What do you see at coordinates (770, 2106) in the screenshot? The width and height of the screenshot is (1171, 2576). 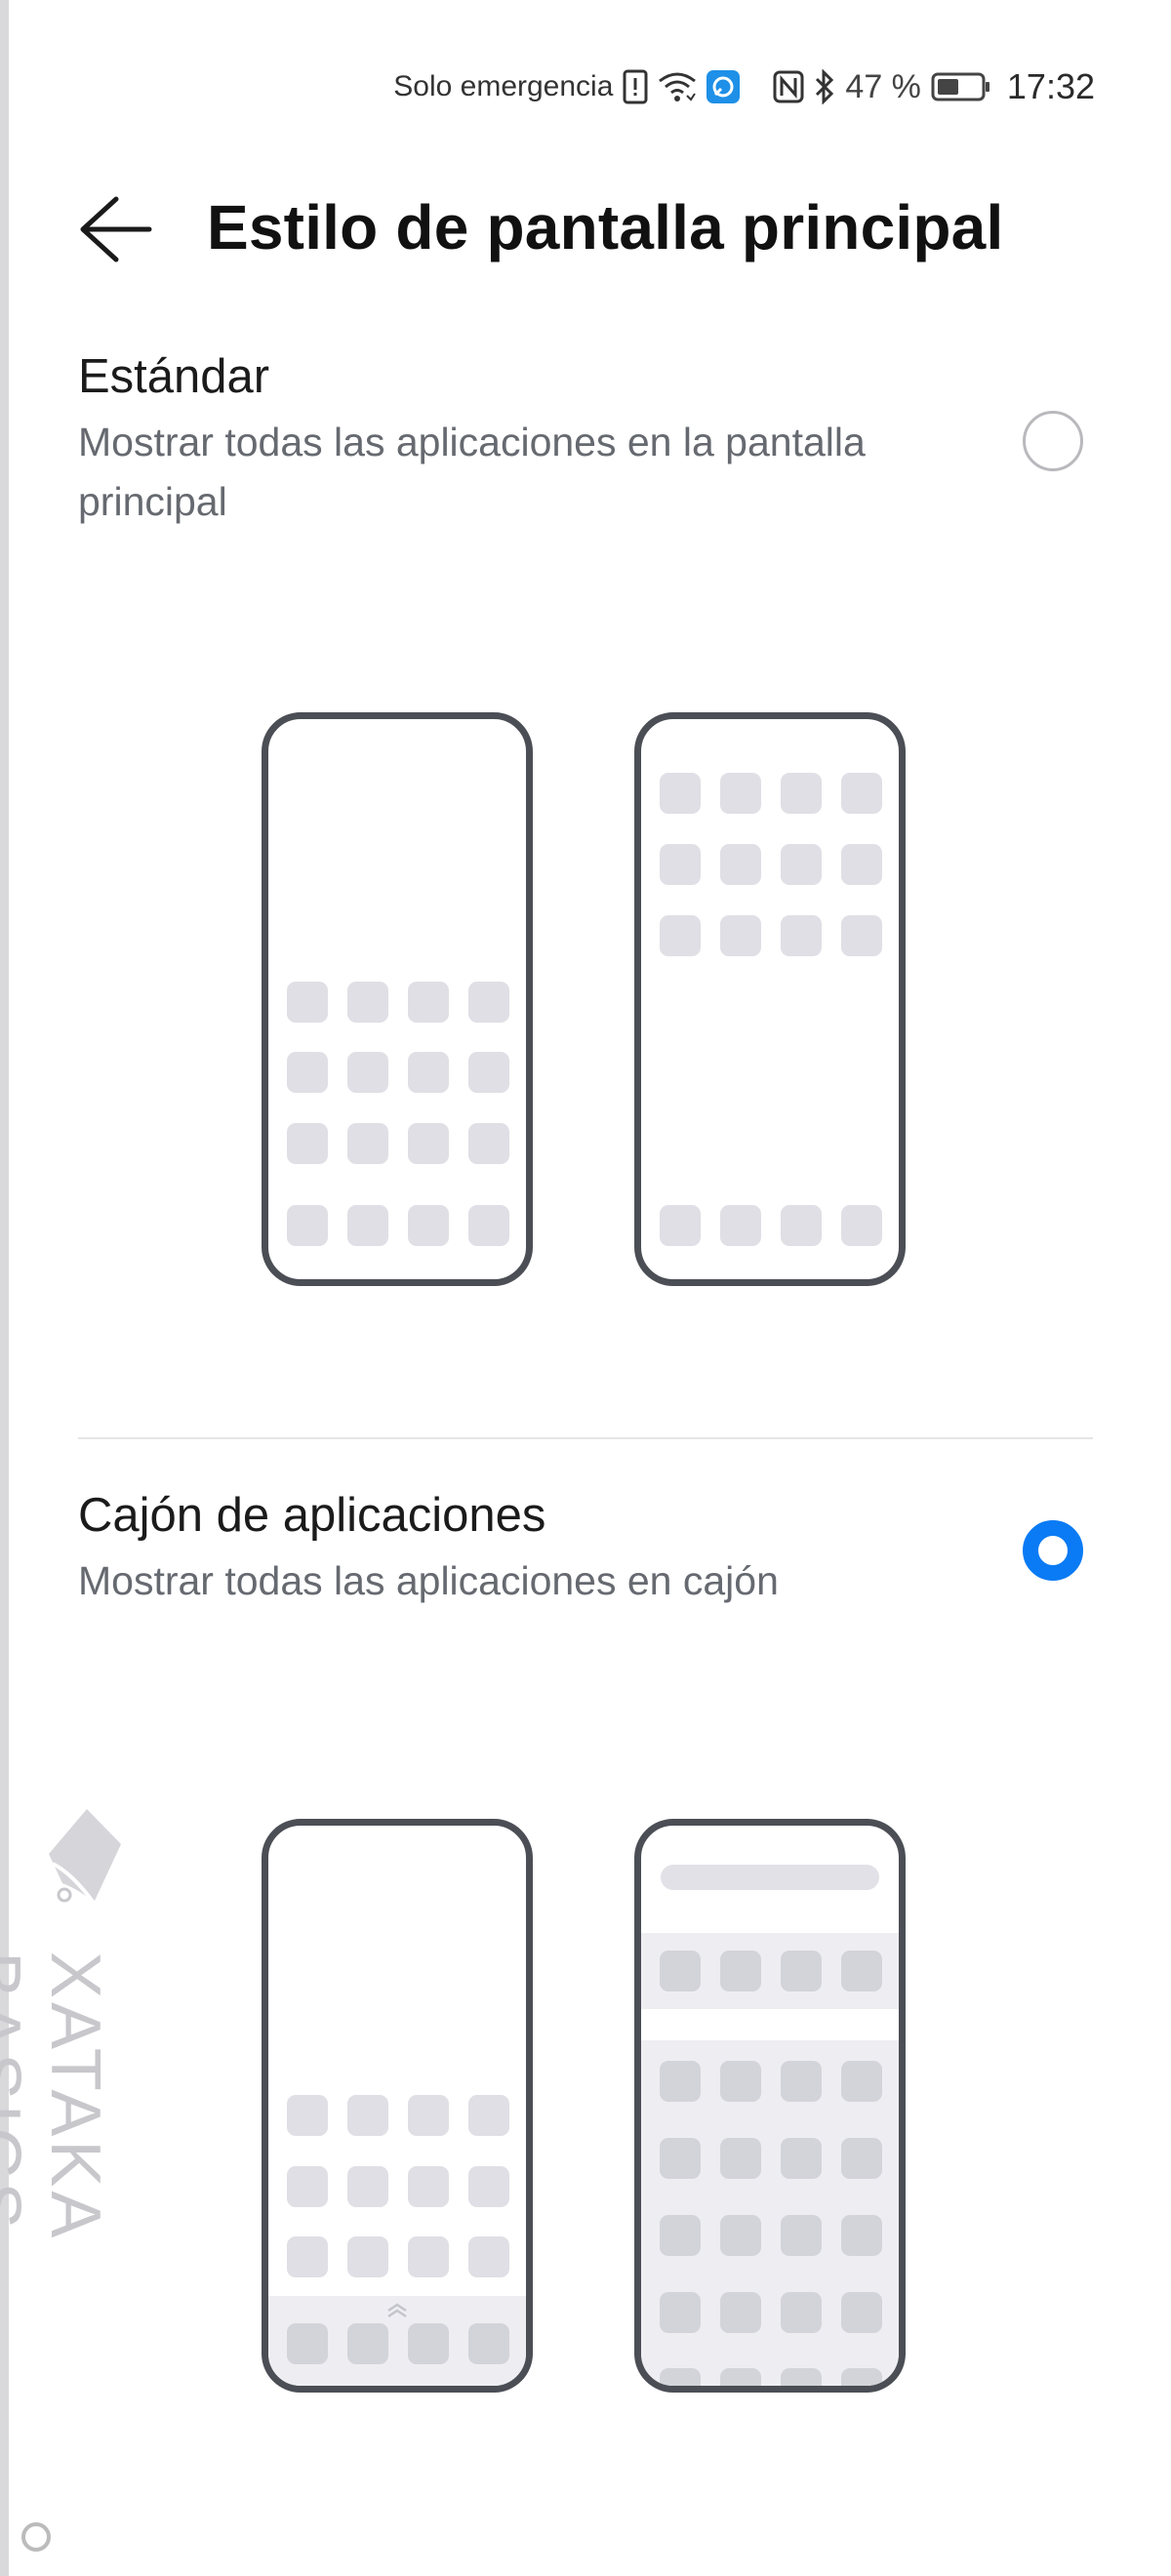 I see `drawer-open-preview` at bounding box center [770, 2106].